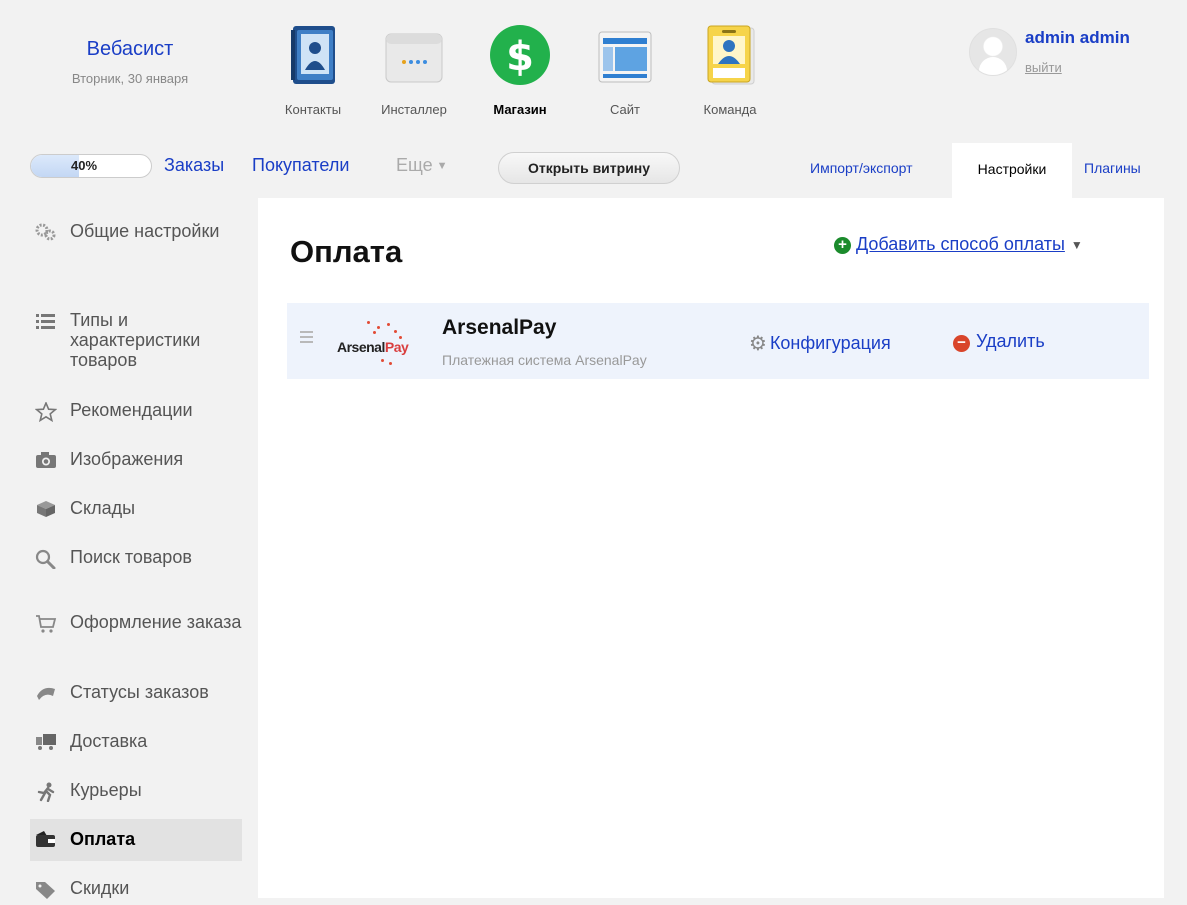 This screenshot has height=905, width=1187. I want to click on shop-dollar-icon: $, so click(520, 57).